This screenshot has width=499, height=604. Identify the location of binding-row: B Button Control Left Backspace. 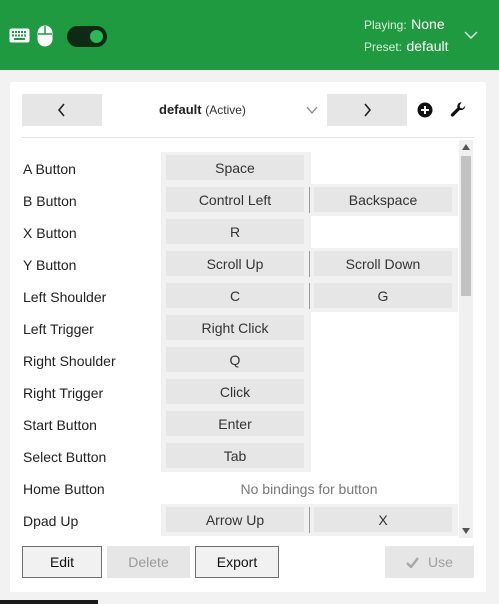
(240, 200).